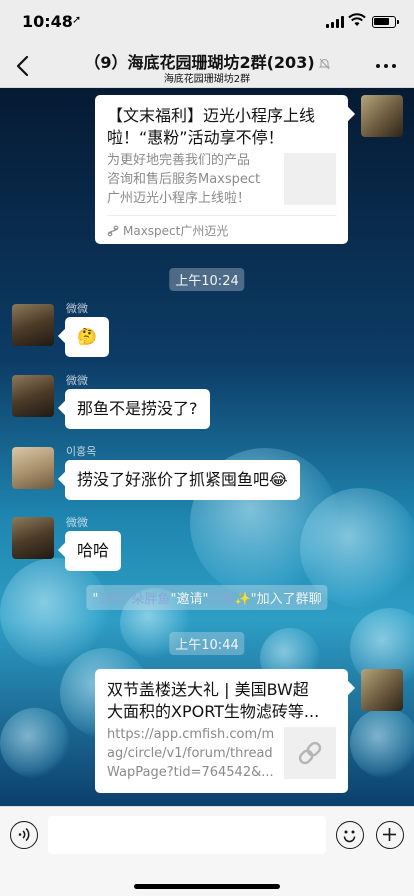 The width and height of the screenshot is (414, 896). I want to click on battery-icon, so click(385, 22).